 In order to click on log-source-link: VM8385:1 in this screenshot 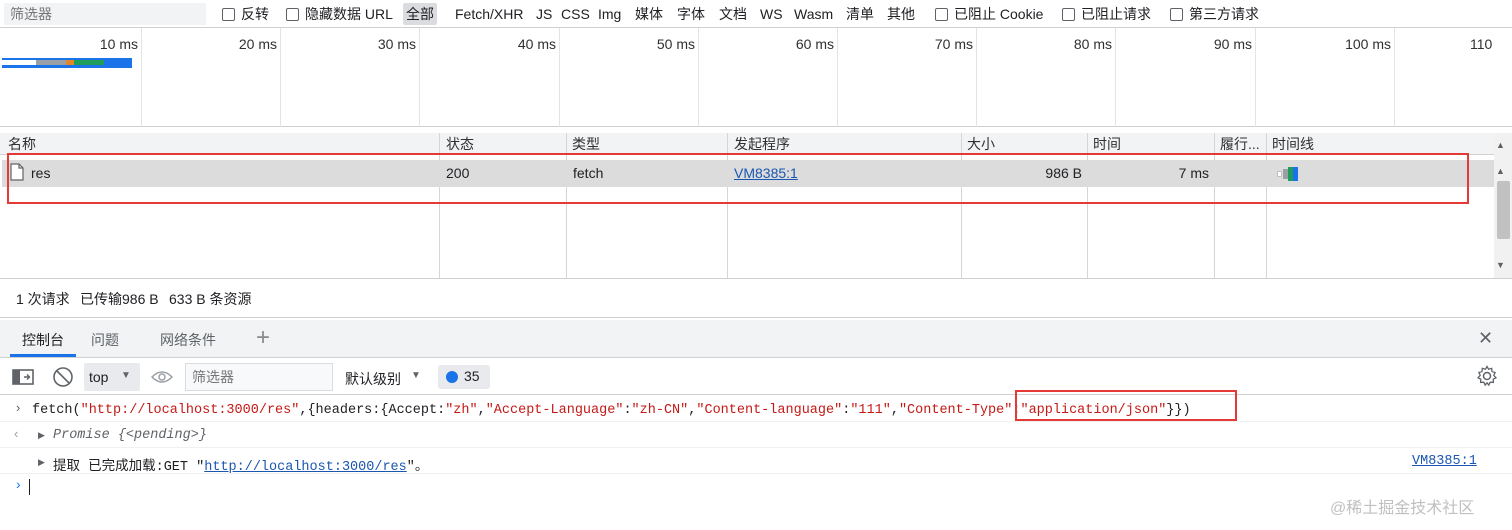, I will do `click(1444, 461)`.